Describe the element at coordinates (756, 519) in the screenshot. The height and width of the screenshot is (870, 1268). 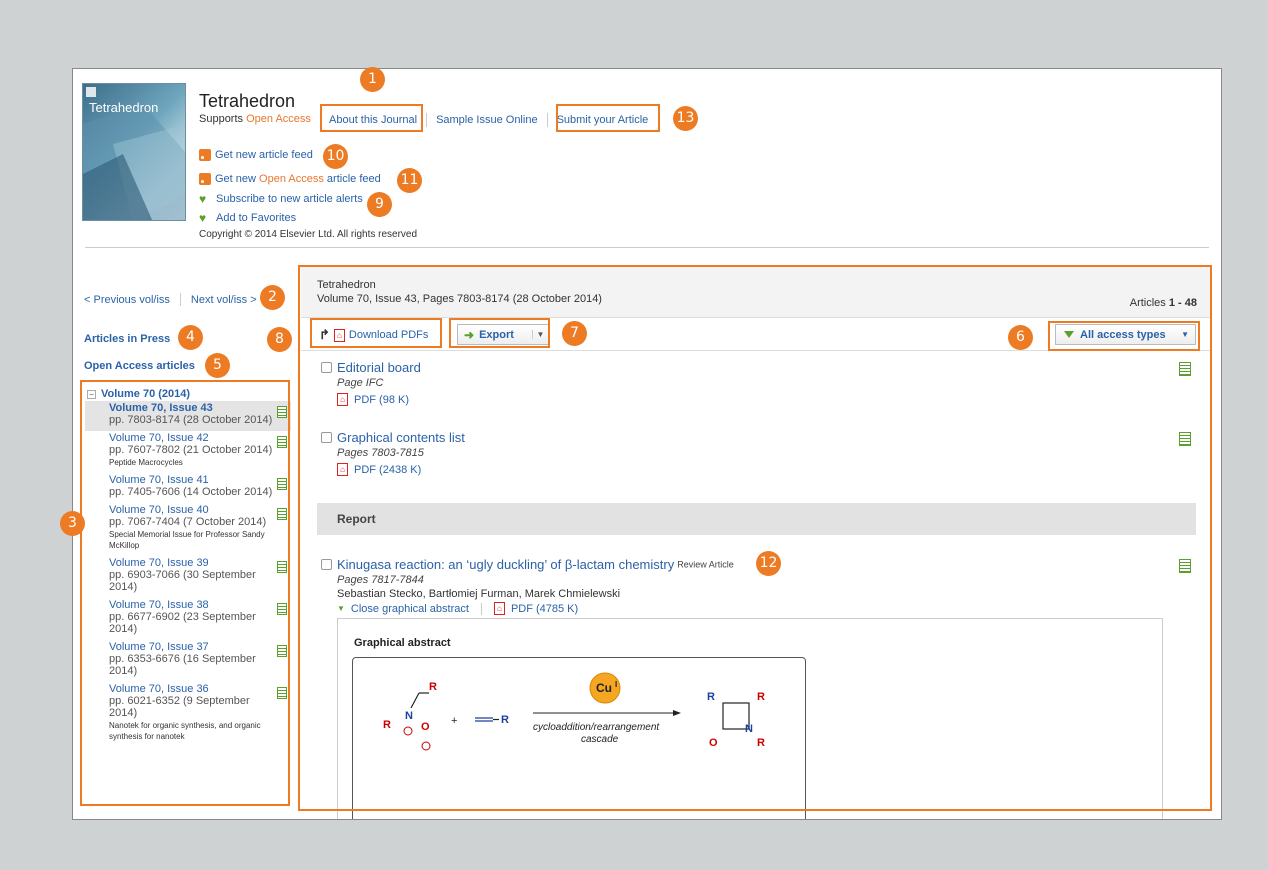
I see `section-heading: Report` at that location.